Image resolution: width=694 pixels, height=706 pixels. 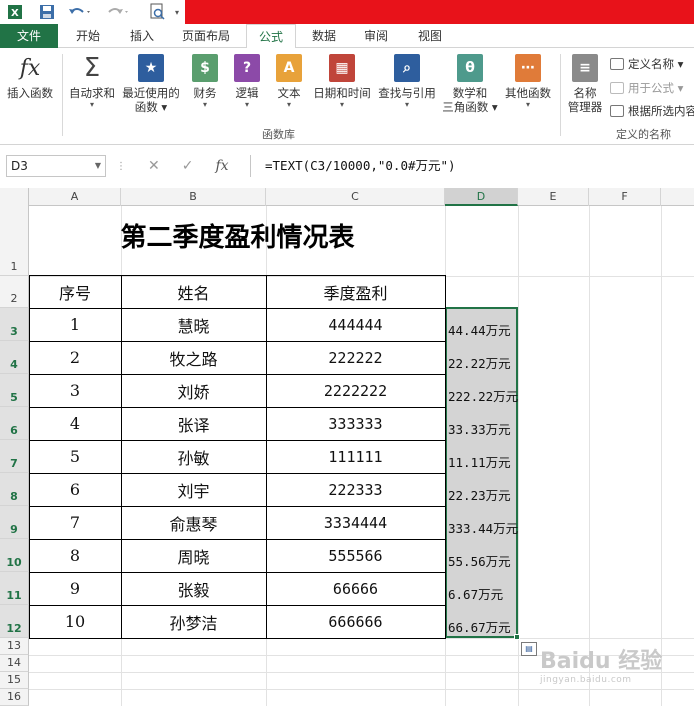 What do you see at coordinates (193, 423) in the screenshot?
I see `table-cell-name: 张译` at bounding box center [193, 423].